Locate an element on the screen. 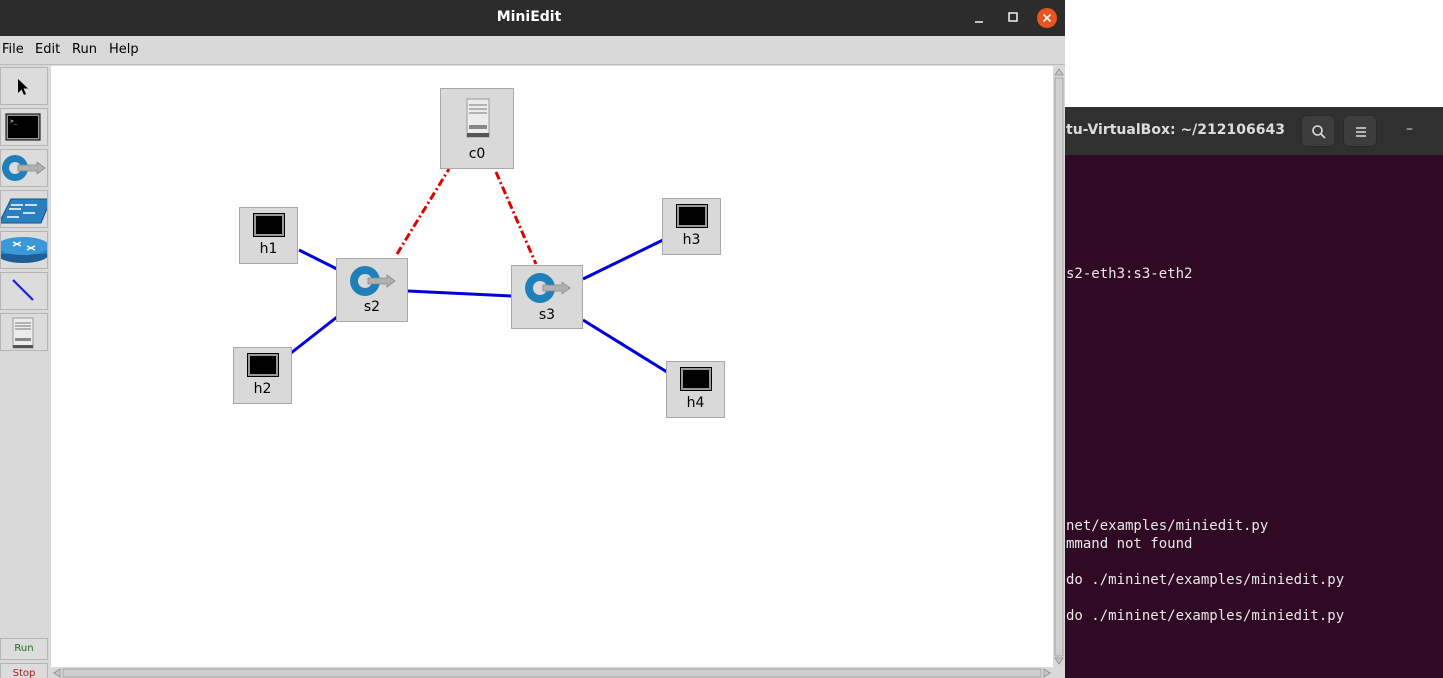  link-h2-s2 is located at coordinates (314, 335).